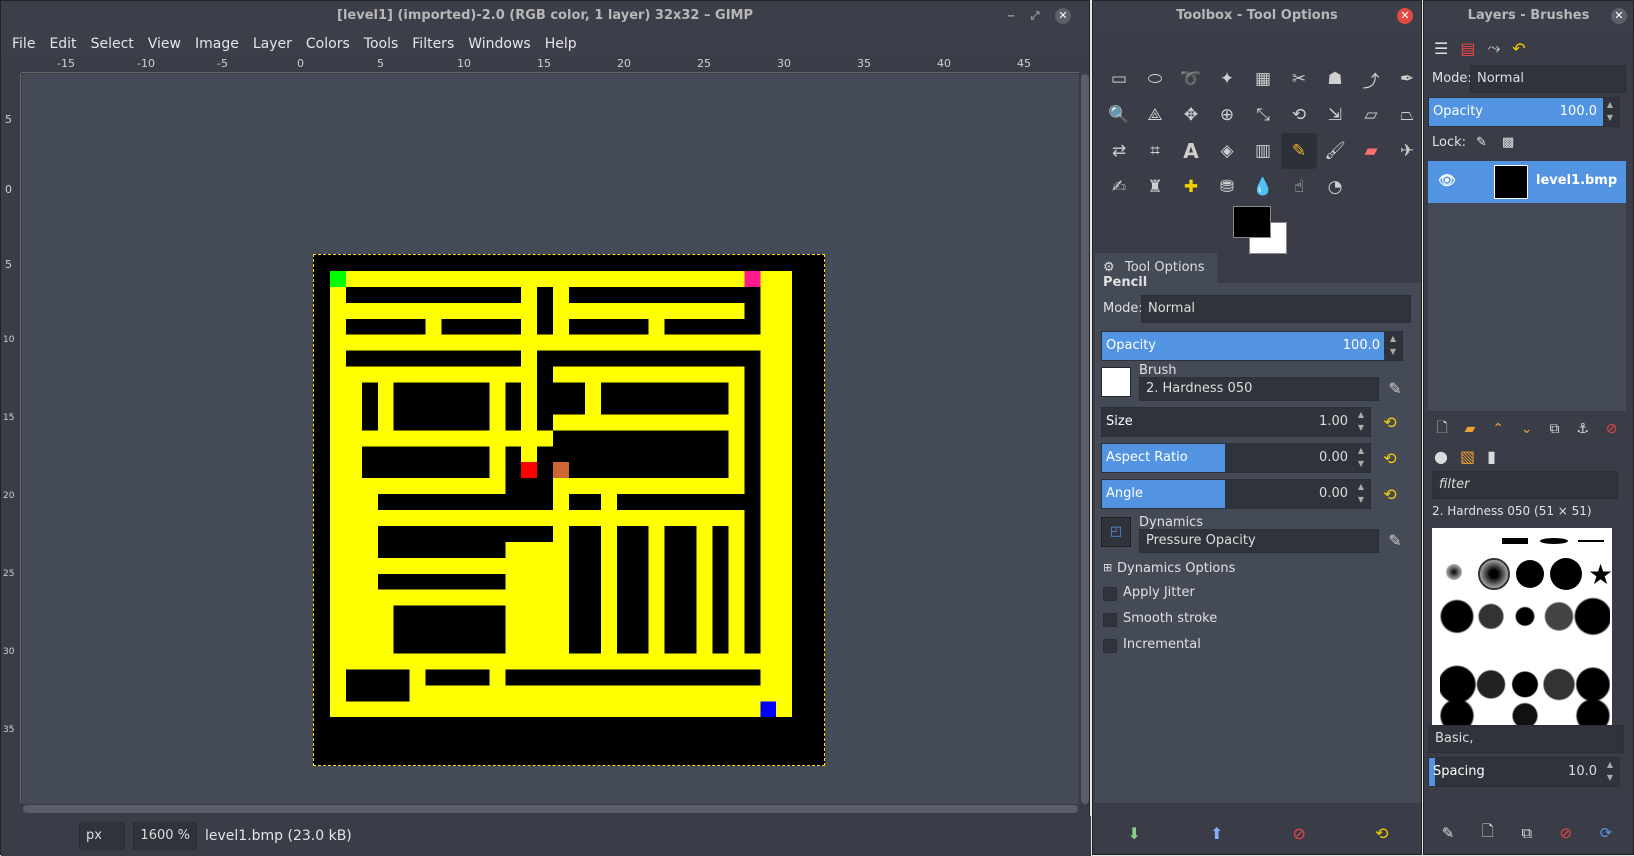 The image size is (1634, 856). I want to click on blur-icon: 💧, so click(1263, 187).